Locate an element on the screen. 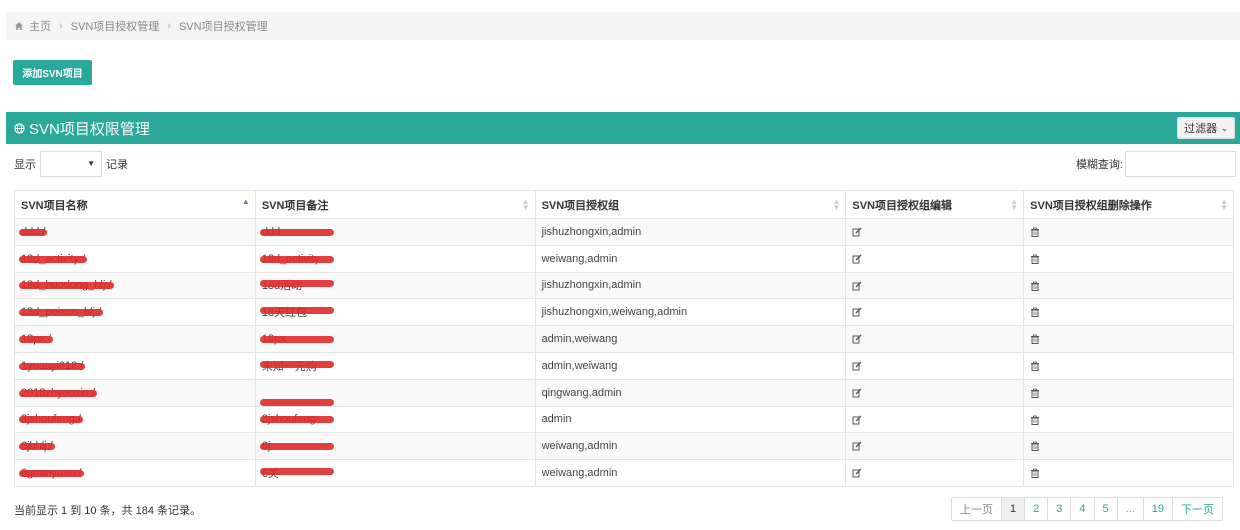 The height and width of the screenshot is (530, 1240). search-control: 模糊查询: is located at coordinates (1156, 164).